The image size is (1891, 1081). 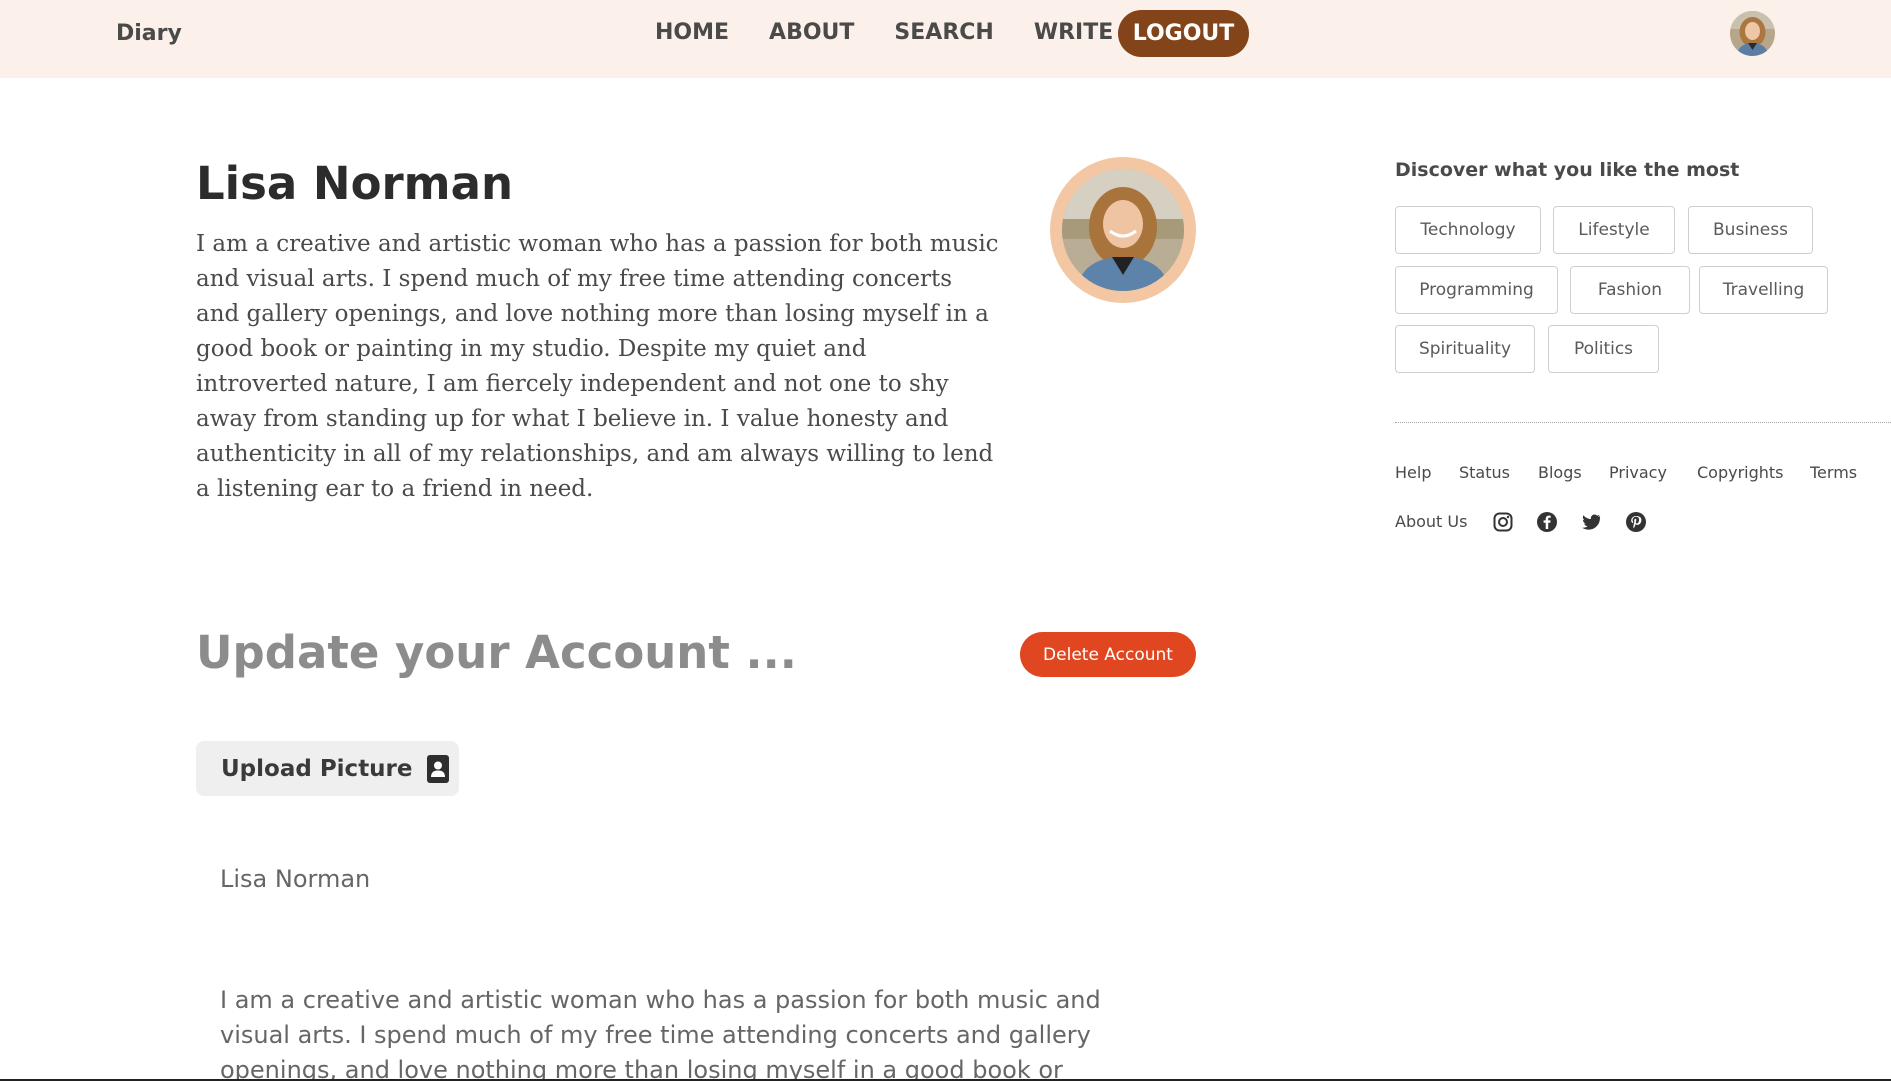 I want to click on tag-politics: Politics, so click(x=1603, y=349).